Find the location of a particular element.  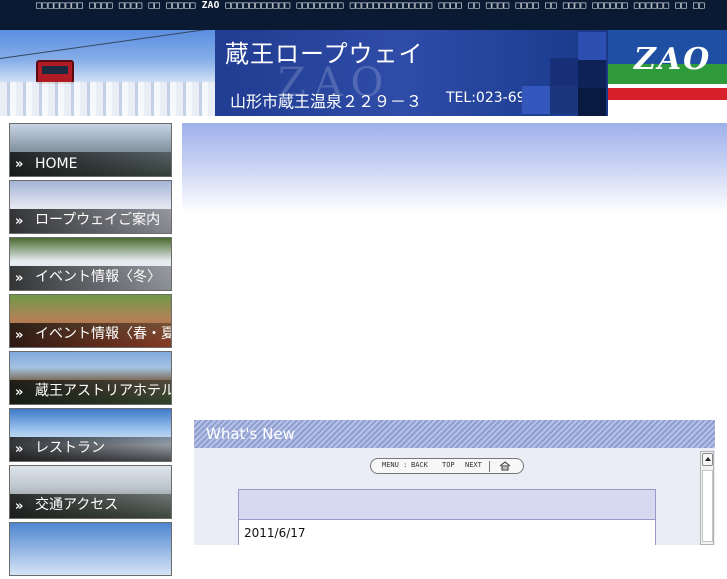

nav-label: イベント情報〈春・夏・秋〉 is located at coordinates (103, 334).